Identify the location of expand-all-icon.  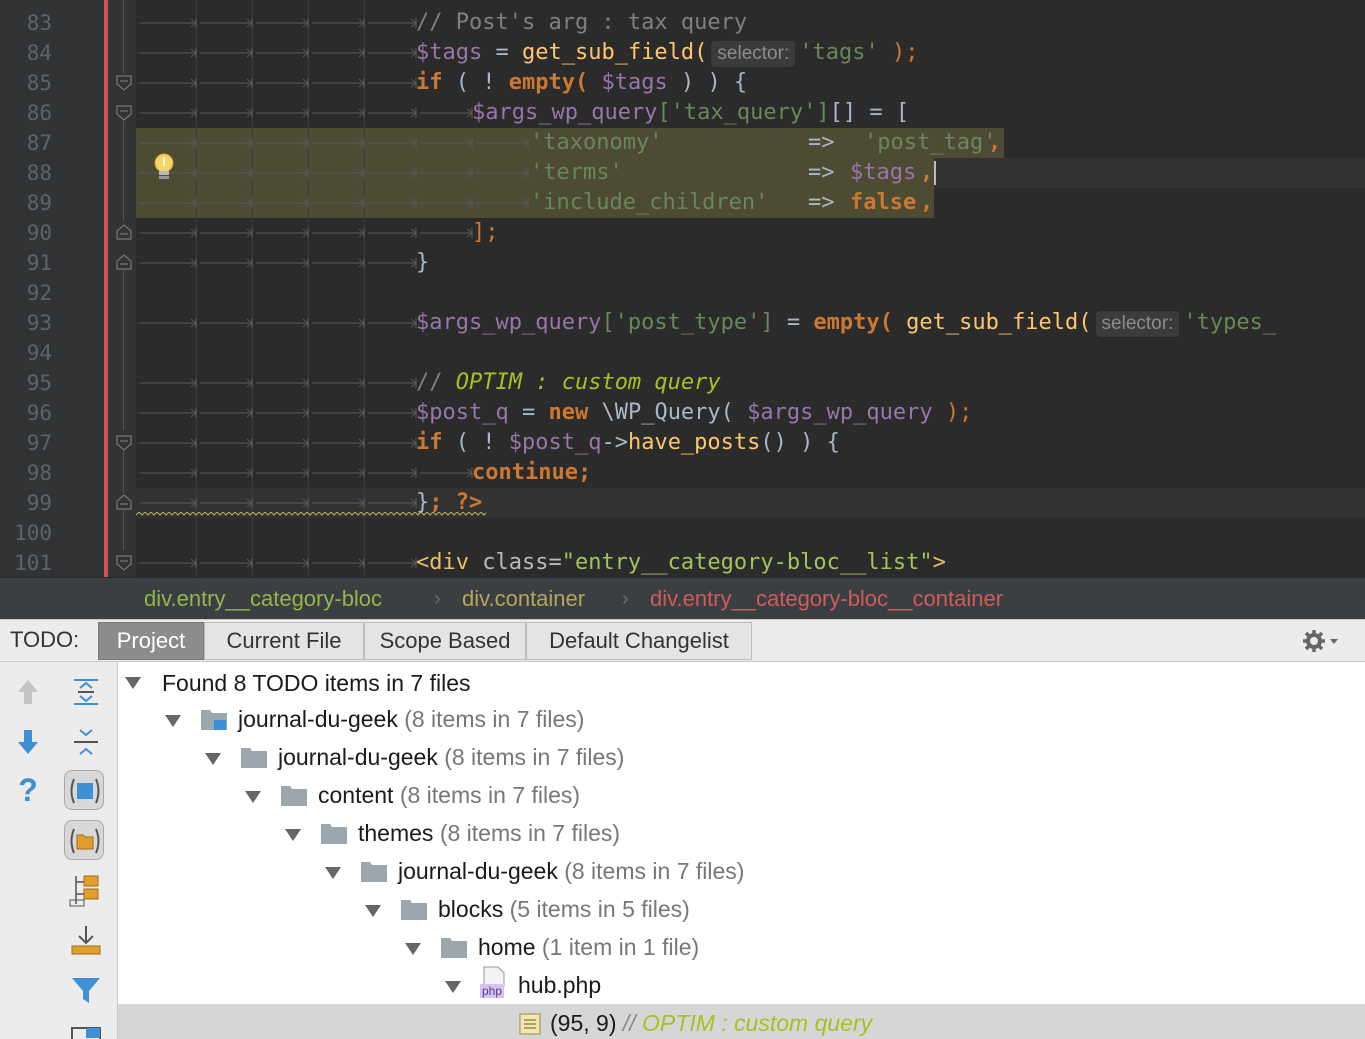
(86, 692).